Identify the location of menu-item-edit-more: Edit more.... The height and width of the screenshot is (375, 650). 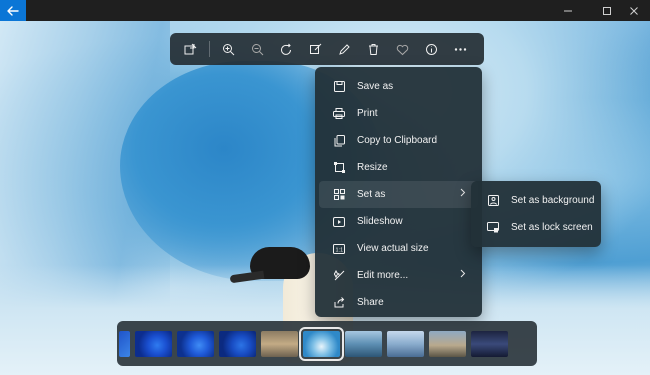
(398, 275).